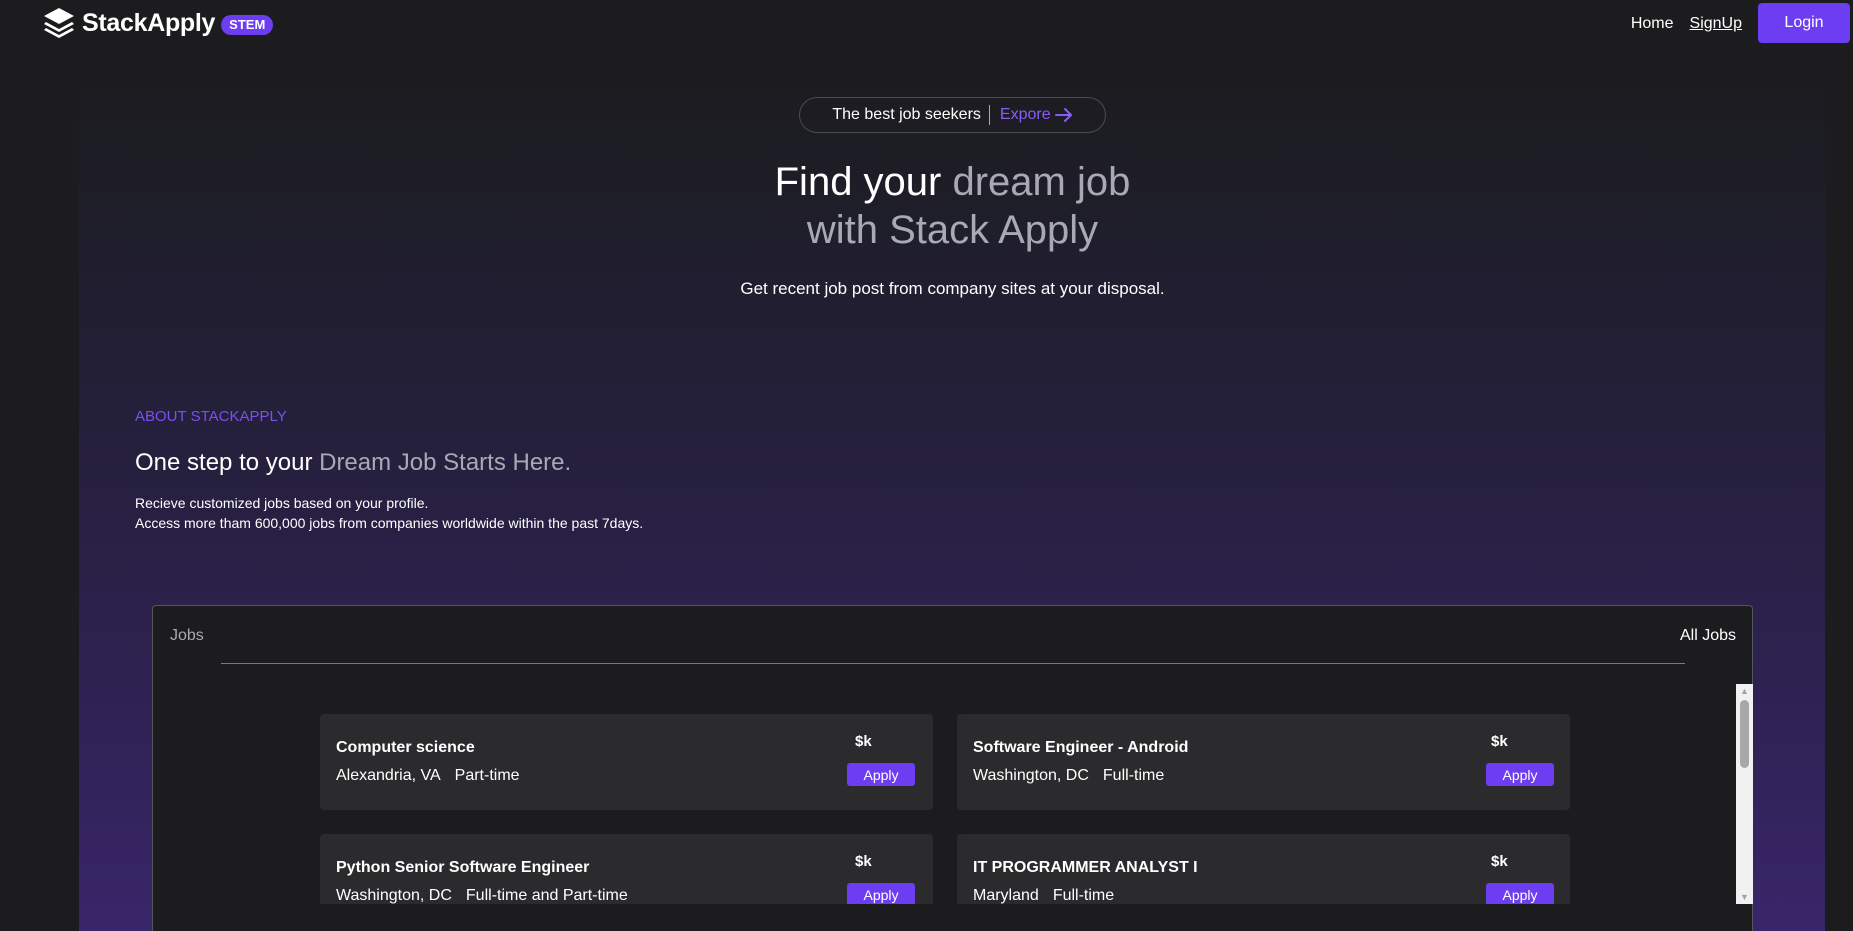 The width and height of the screenshot is (1853, 931). What do you see at coordinates (1025, 114) in the screenshot?
I see `explore-link-label: Expore` at bounding box center [1025, 114].